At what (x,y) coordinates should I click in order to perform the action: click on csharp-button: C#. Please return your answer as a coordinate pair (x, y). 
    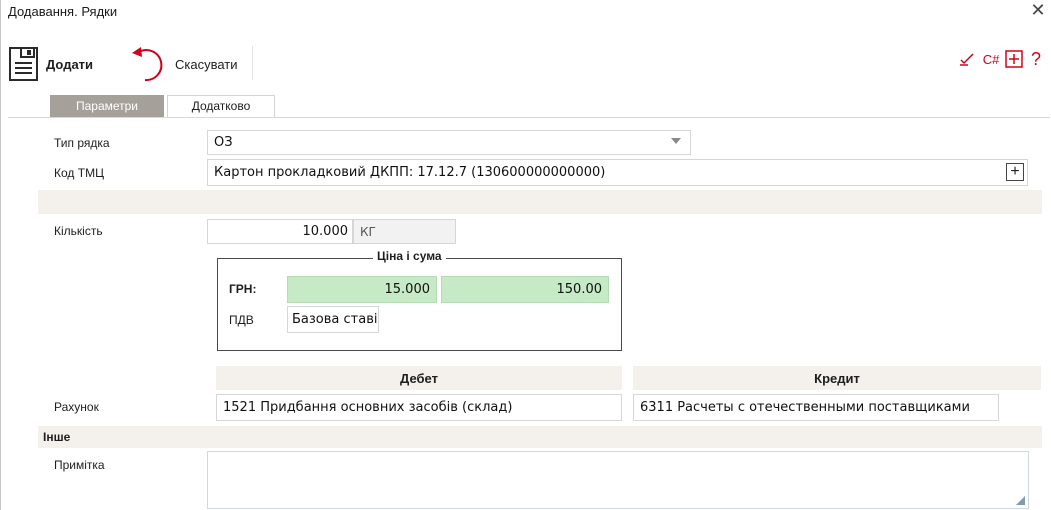
    Looking at the image, I should click on (991, 59).